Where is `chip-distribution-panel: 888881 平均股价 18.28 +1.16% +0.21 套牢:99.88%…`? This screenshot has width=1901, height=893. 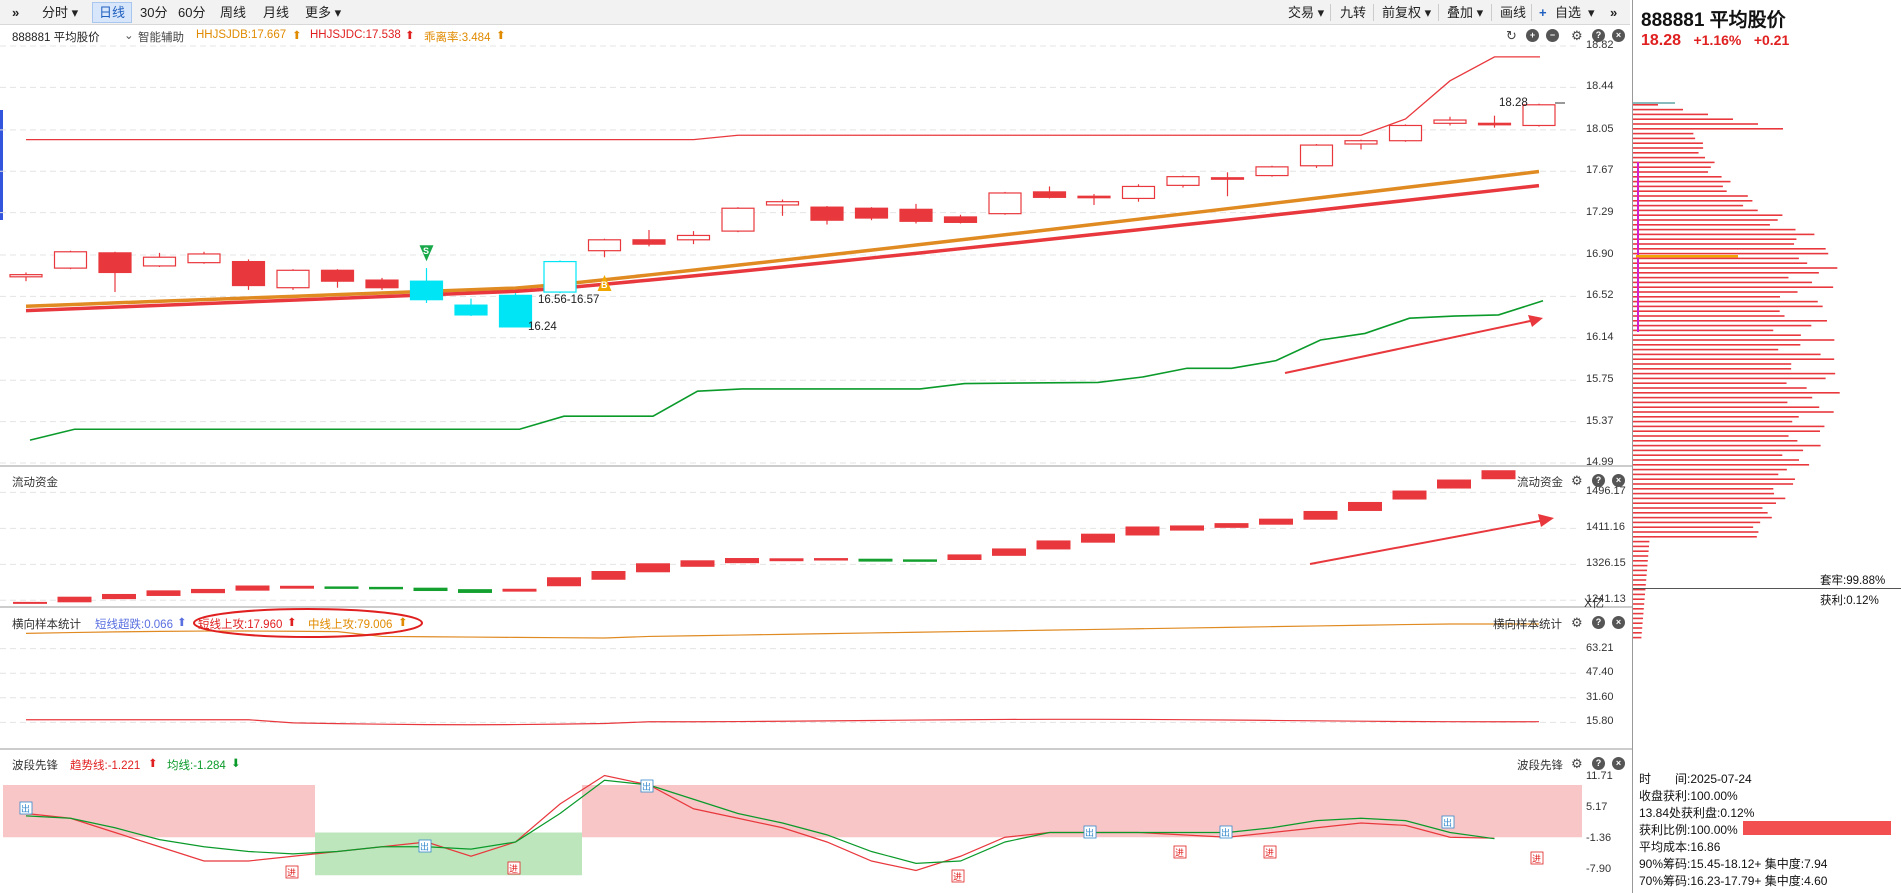 chip-distribution-panel: 888881 平均股价 18.28 +1.16% +0.21 套牢:99.88%… is located at coordinates (1766, 446).